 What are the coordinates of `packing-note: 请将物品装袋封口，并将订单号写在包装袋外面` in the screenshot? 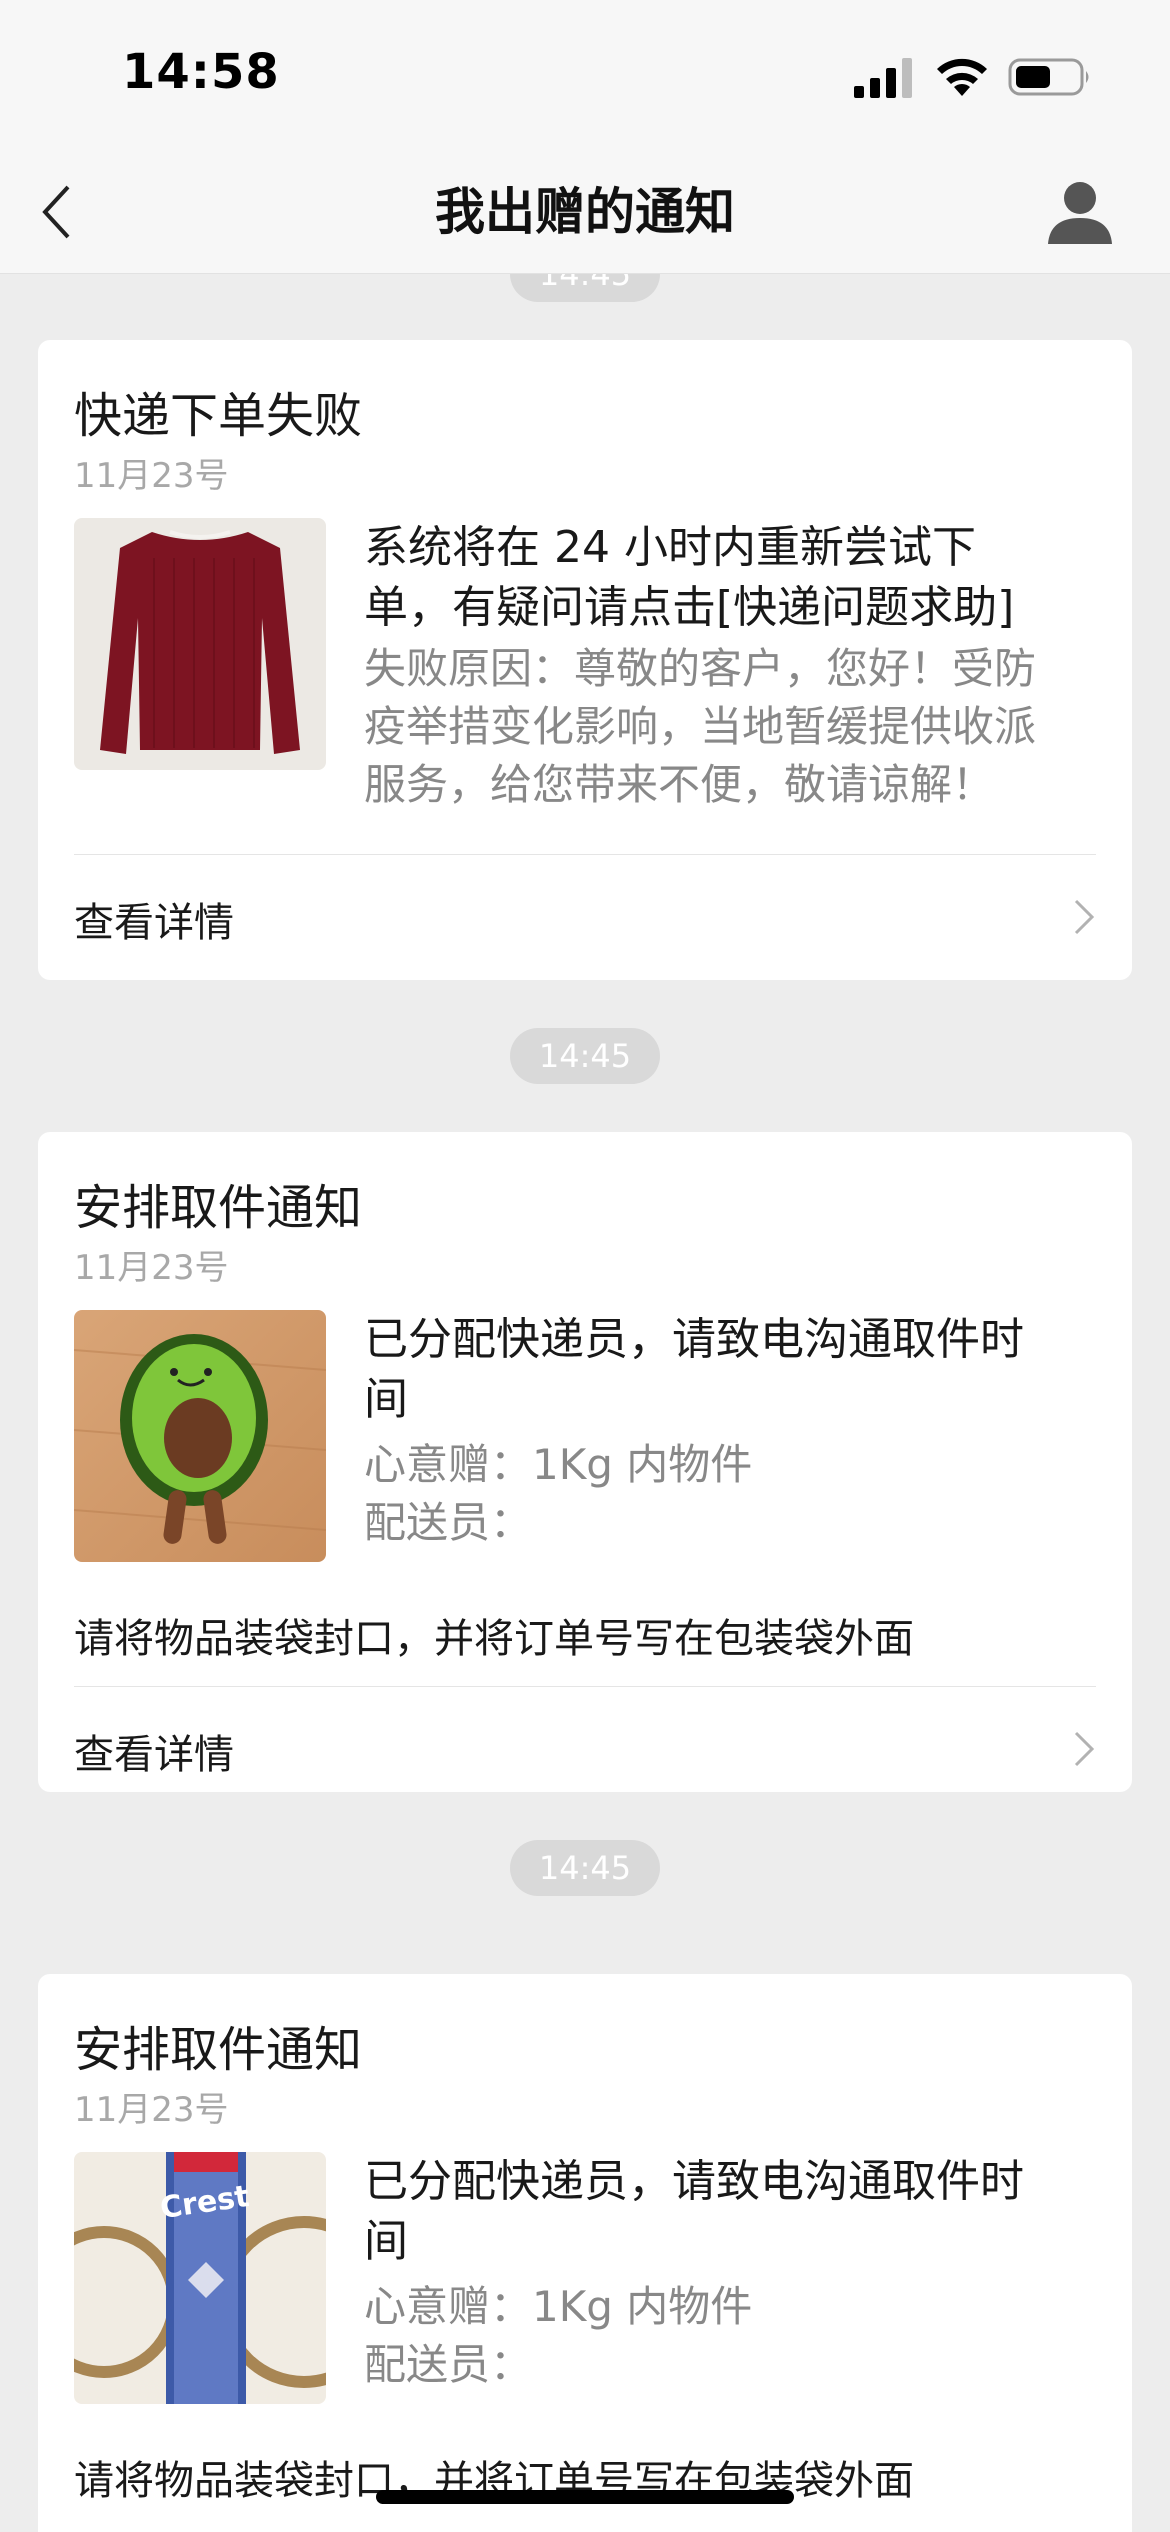 It's located at (494, 1639).